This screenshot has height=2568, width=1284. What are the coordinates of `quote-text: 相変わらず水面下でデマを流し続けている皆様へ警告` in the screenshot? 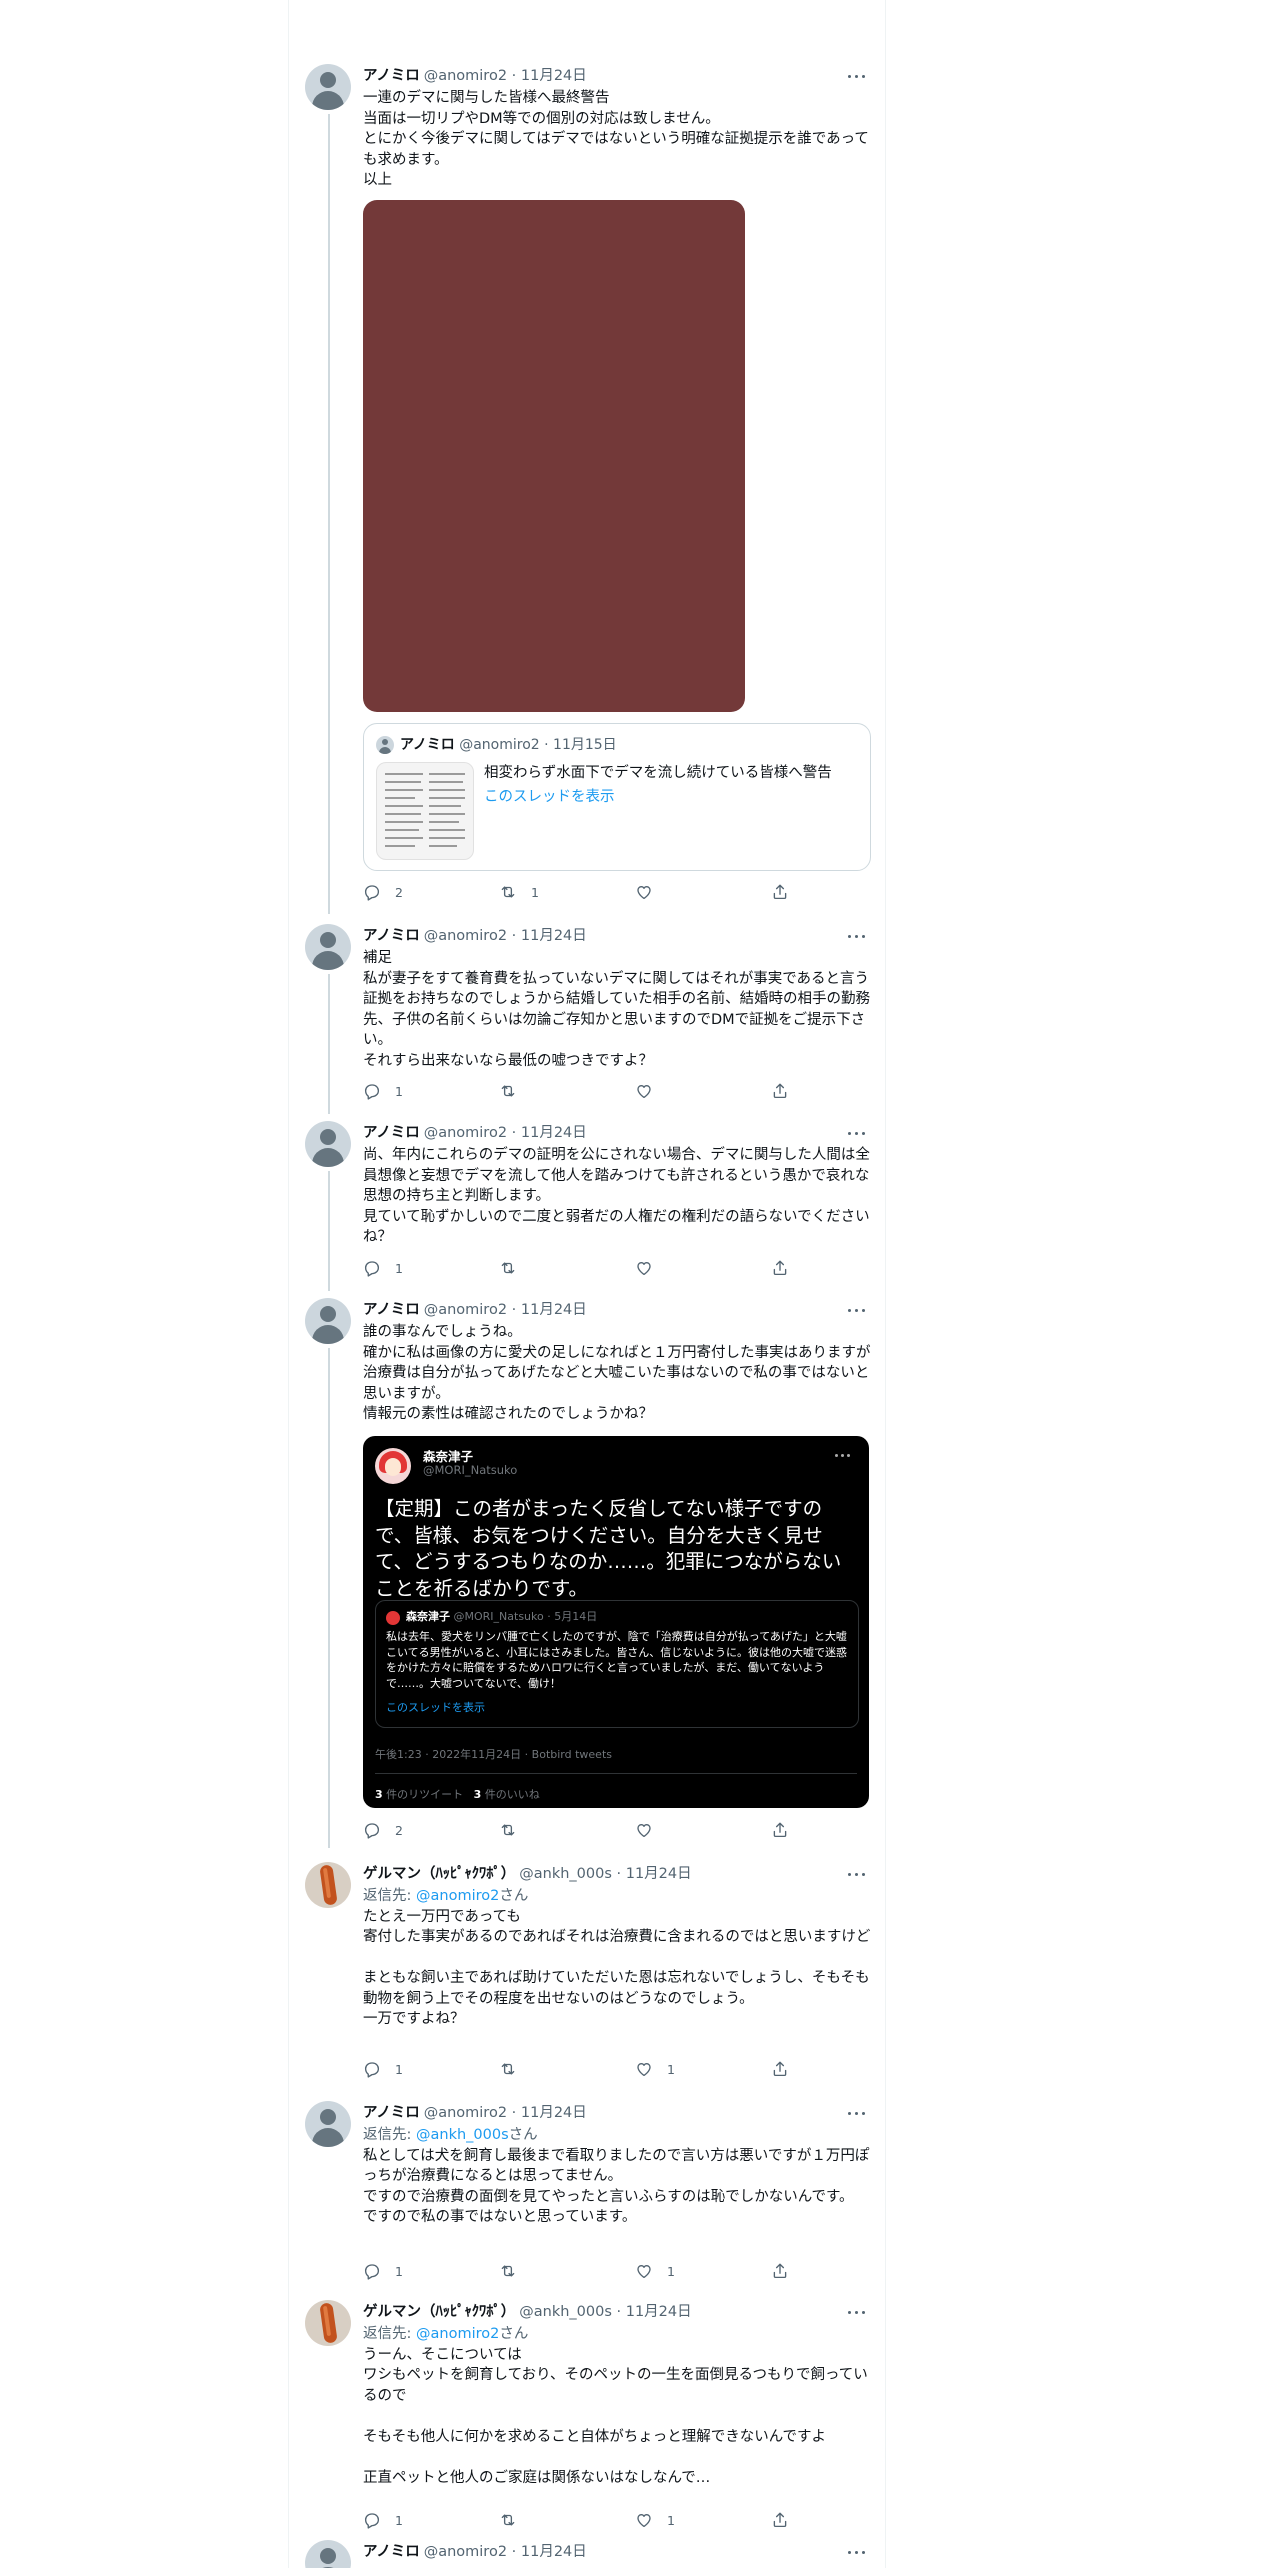 It's located at (658, 773).